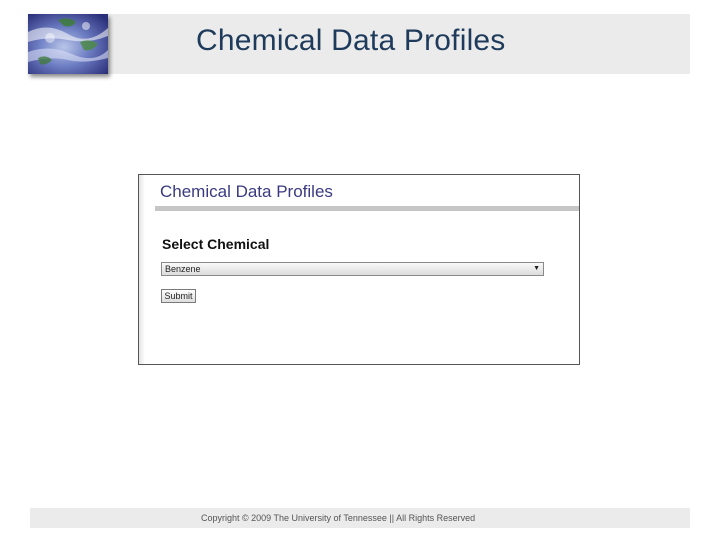 This screenshot has height=540, width=720. Describe the element at coordinates (216, 244) in the screenshot. I see `select-chemical-label: Select Chemical` at that location.